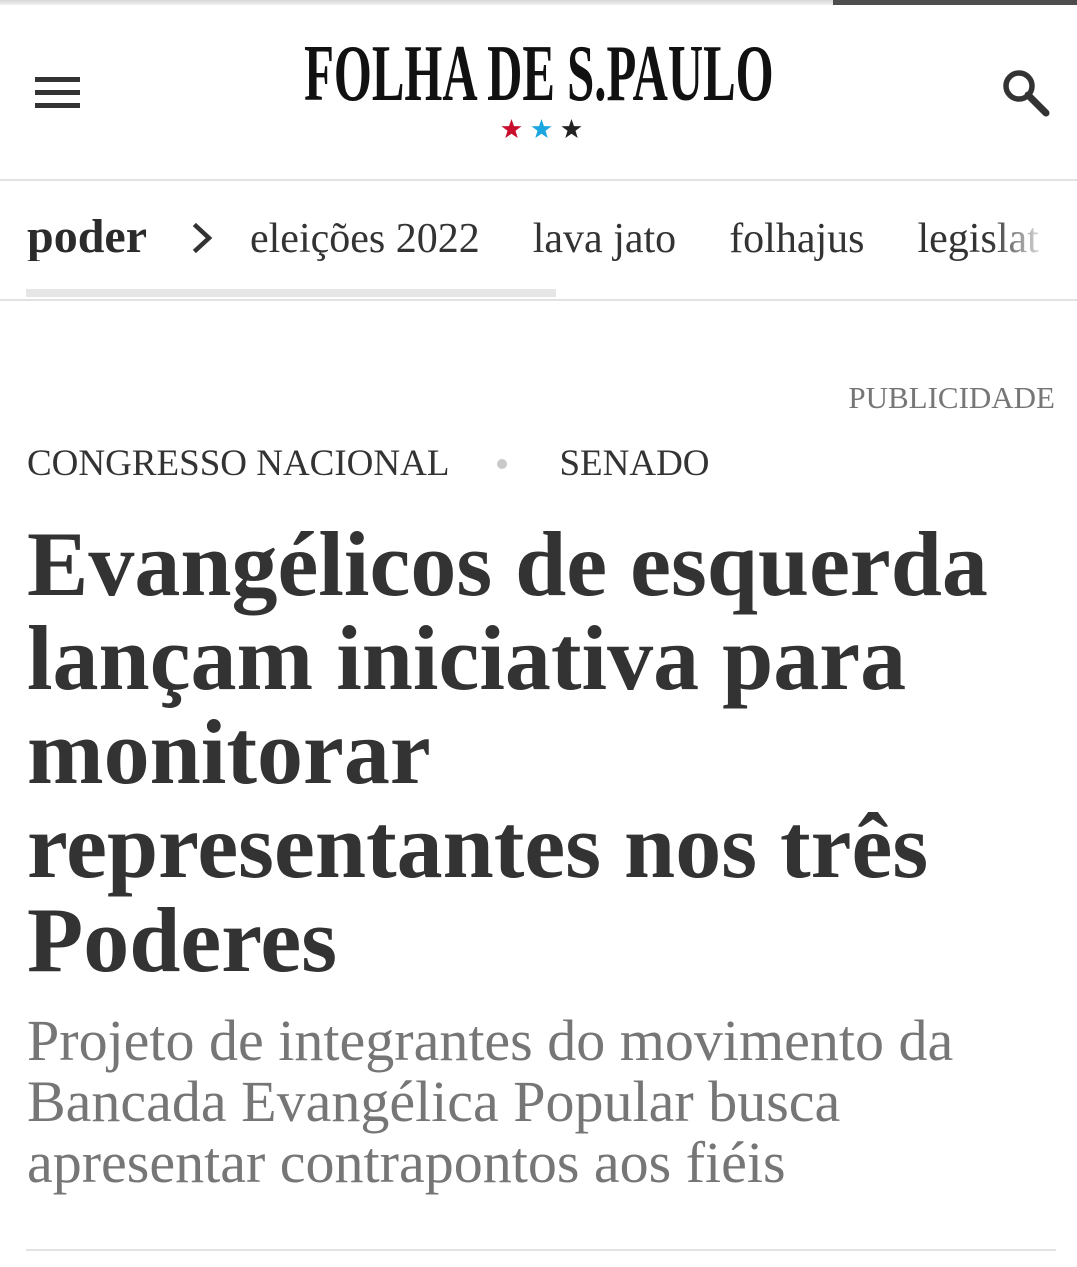 Image resolution: width=1077 pixels, height=1267 pixels. I want to click on search-icon, so click(1025, 93).